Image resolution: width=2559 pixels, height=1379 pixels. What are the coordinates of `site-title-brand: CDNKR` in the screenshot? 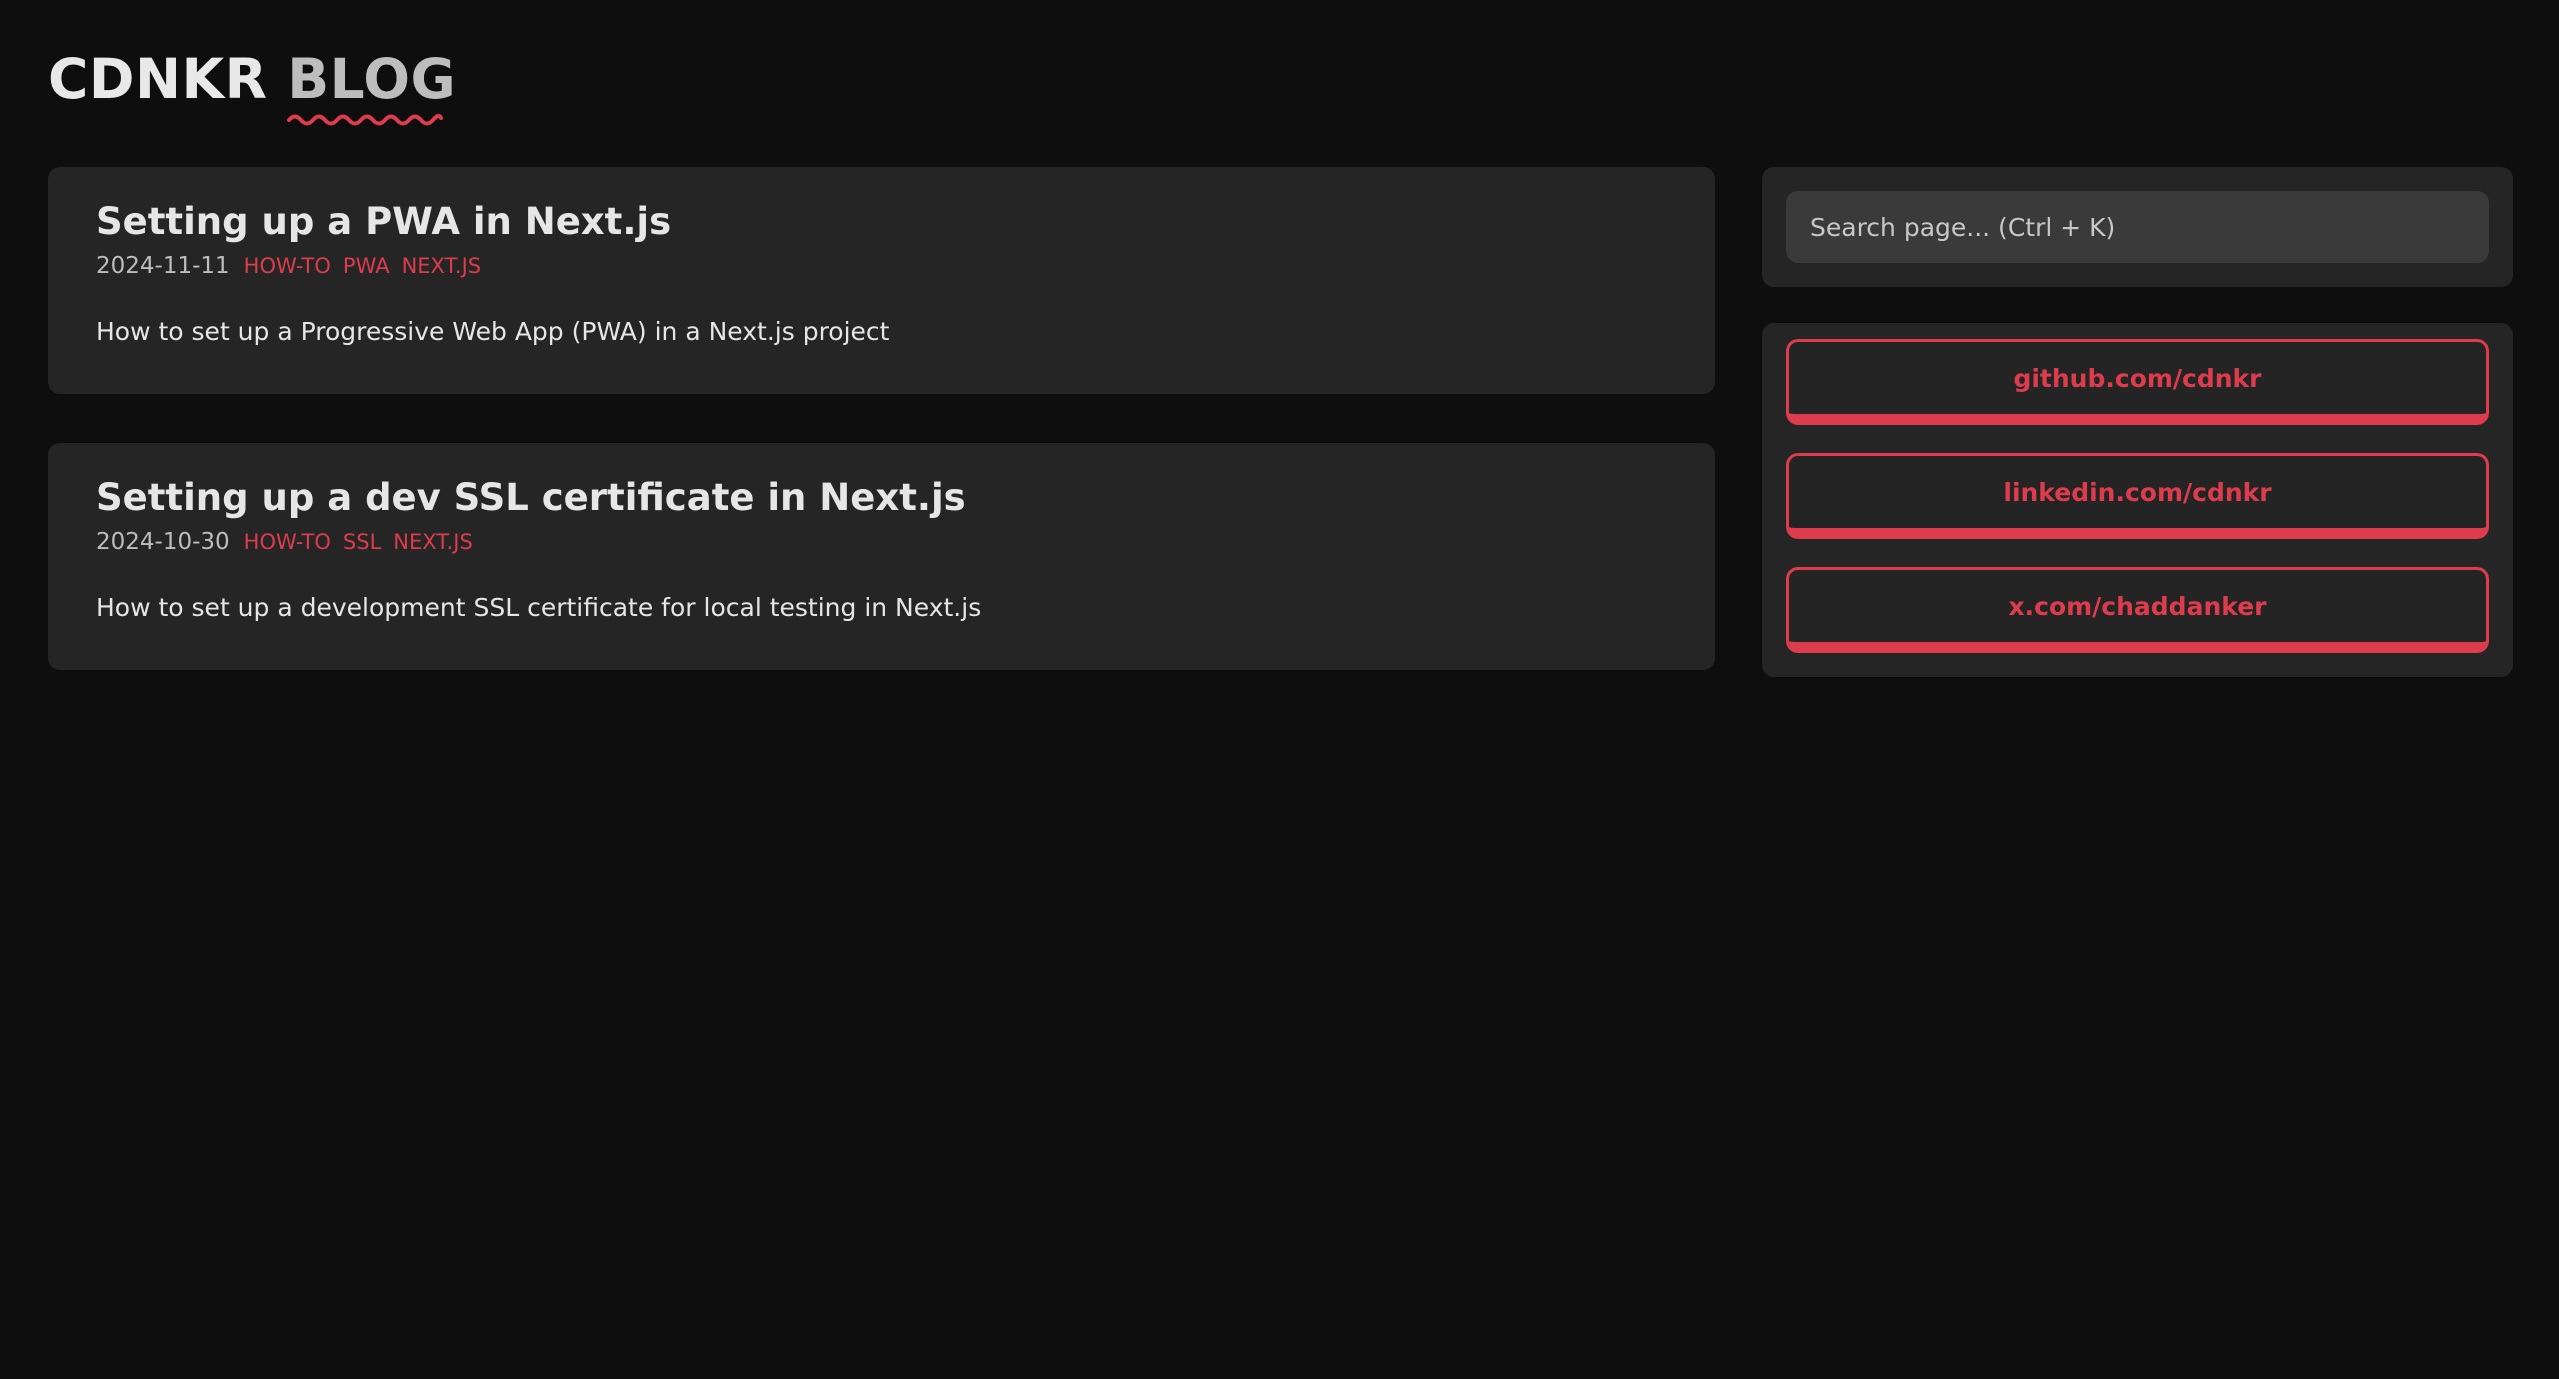 It's located at (158, 79).